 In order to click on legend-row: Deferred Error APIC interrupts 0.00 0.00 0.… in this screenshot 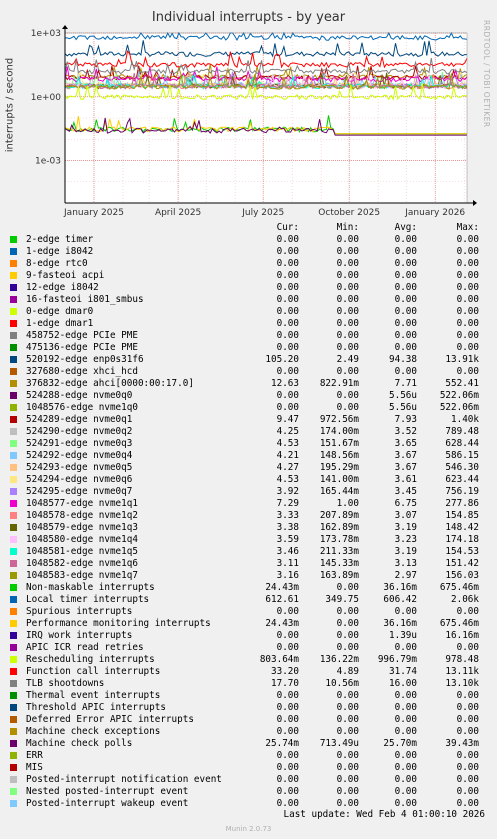, I will do `click(244, 720)`.